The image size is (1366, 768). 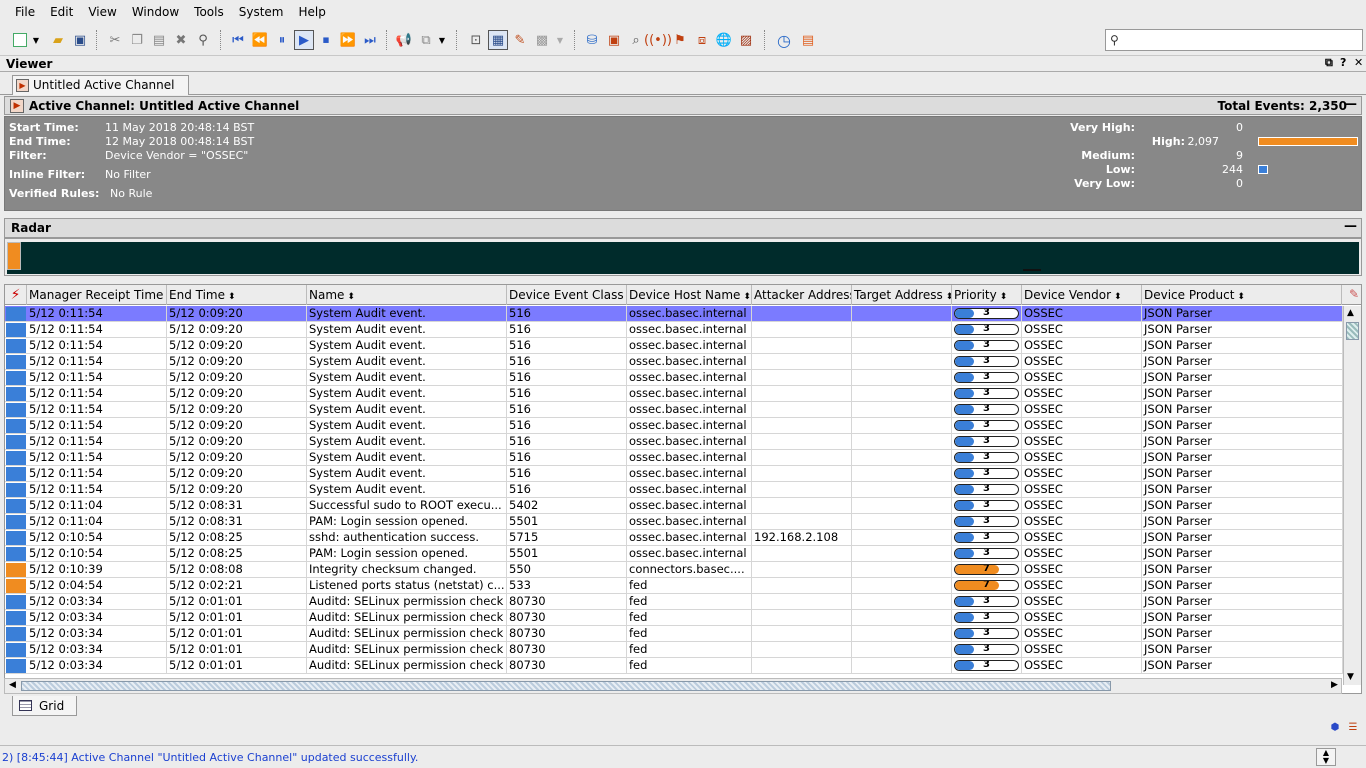 What do you see at coordinates (181, 40) in the screenshot?
I see `delete-icon: ✖` at bounding box center [181, 40].